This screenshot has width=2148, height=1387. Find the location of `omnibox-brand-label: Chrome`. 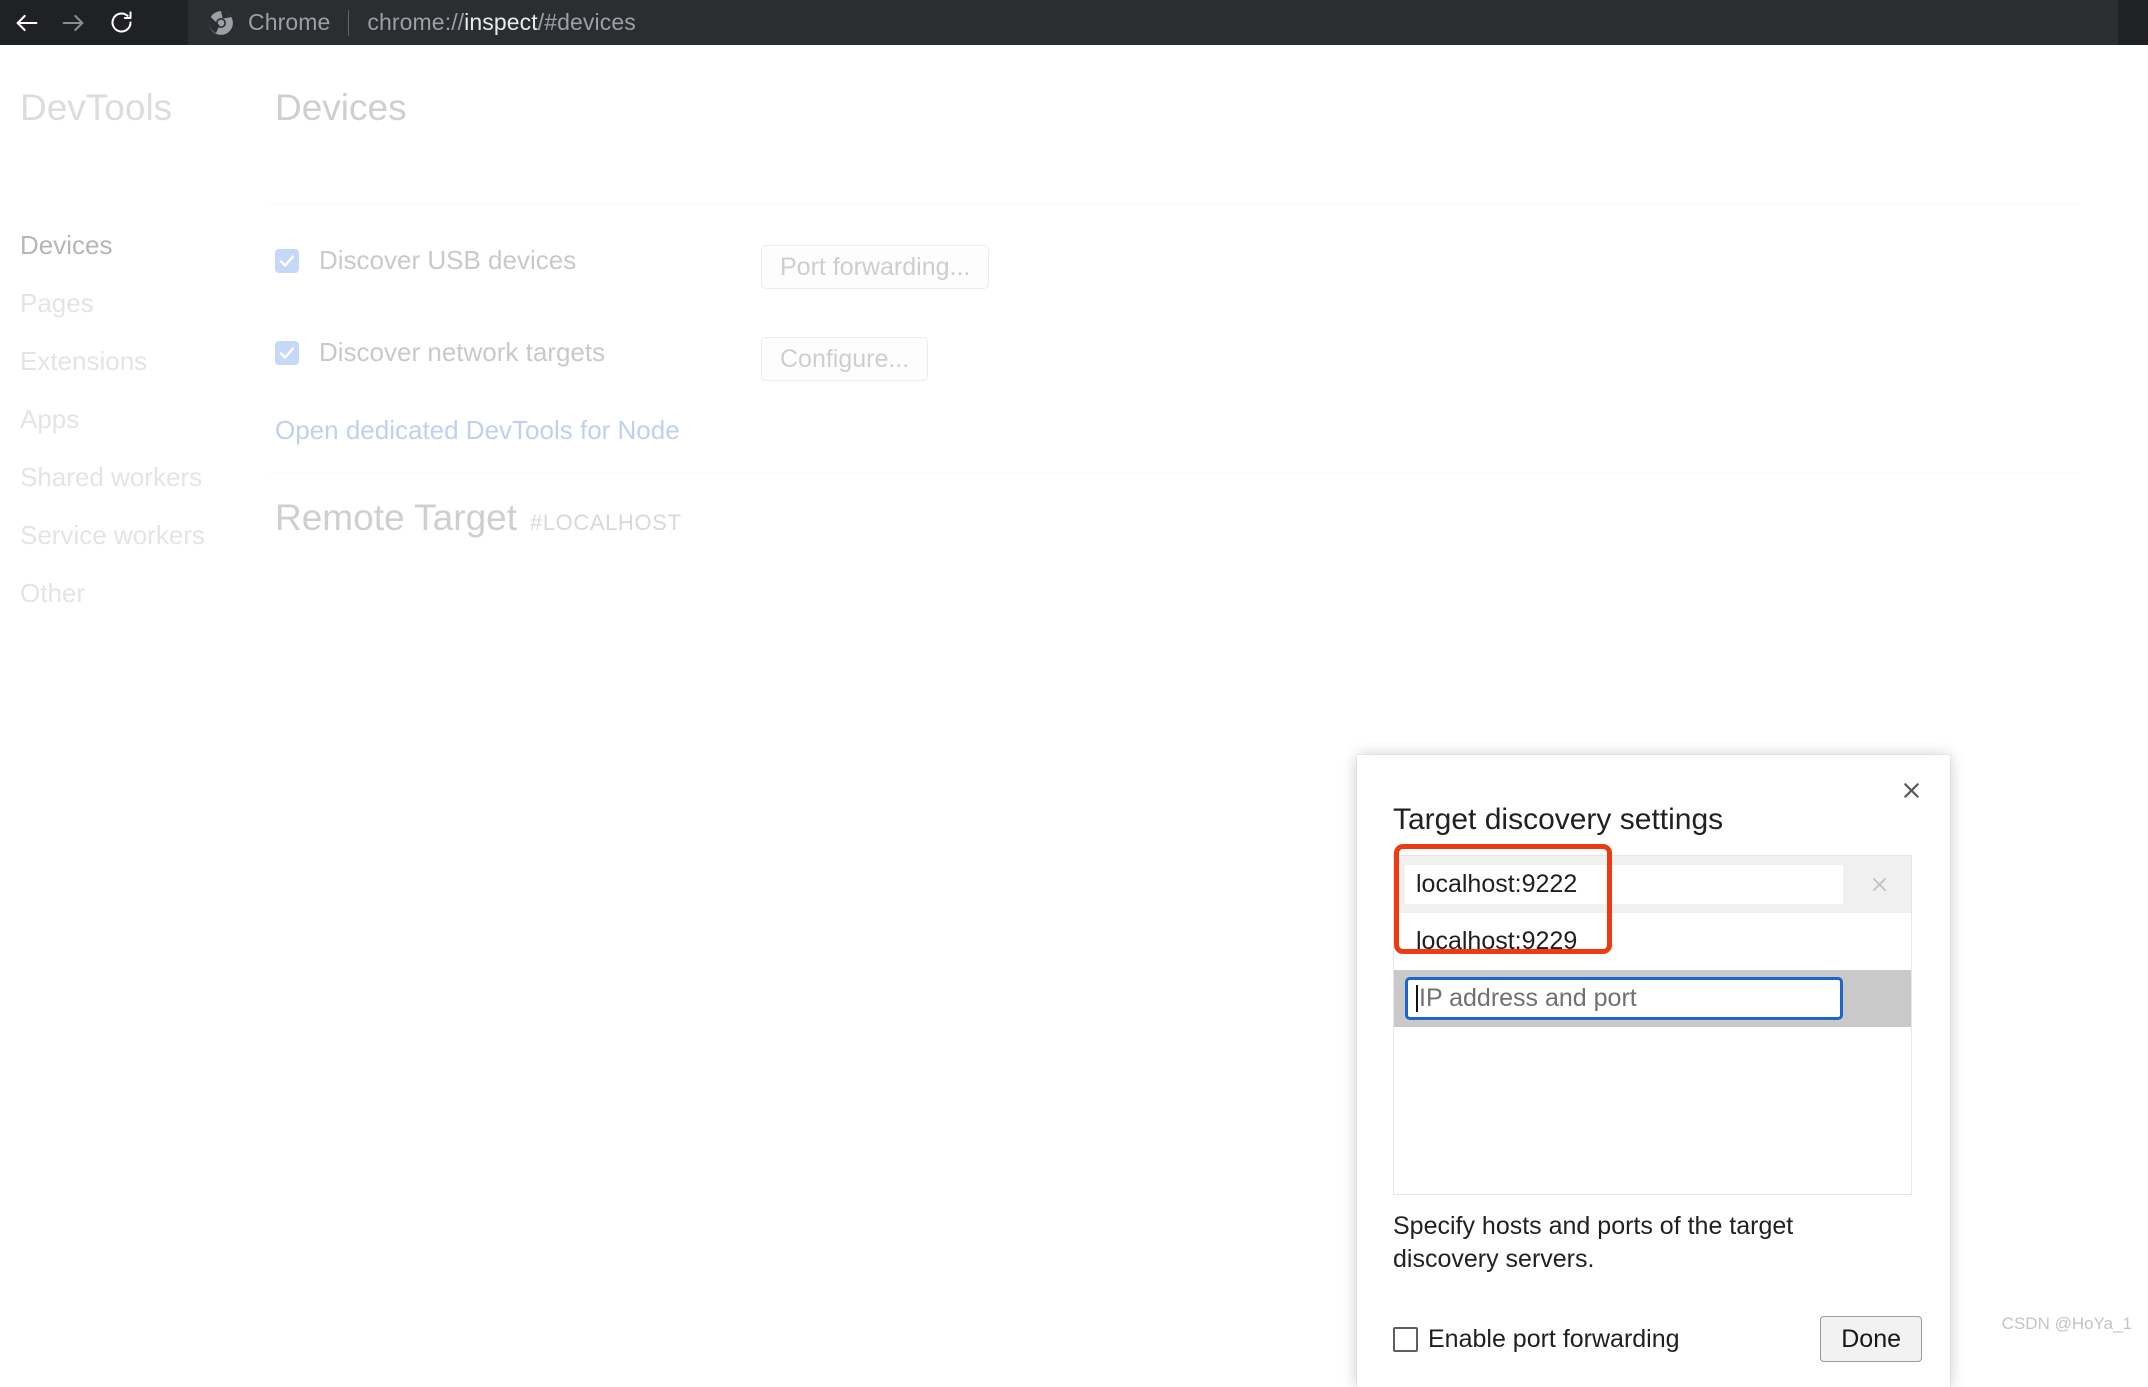

omnibox-brand-label: Chrome is located at coordinates (289, 22).